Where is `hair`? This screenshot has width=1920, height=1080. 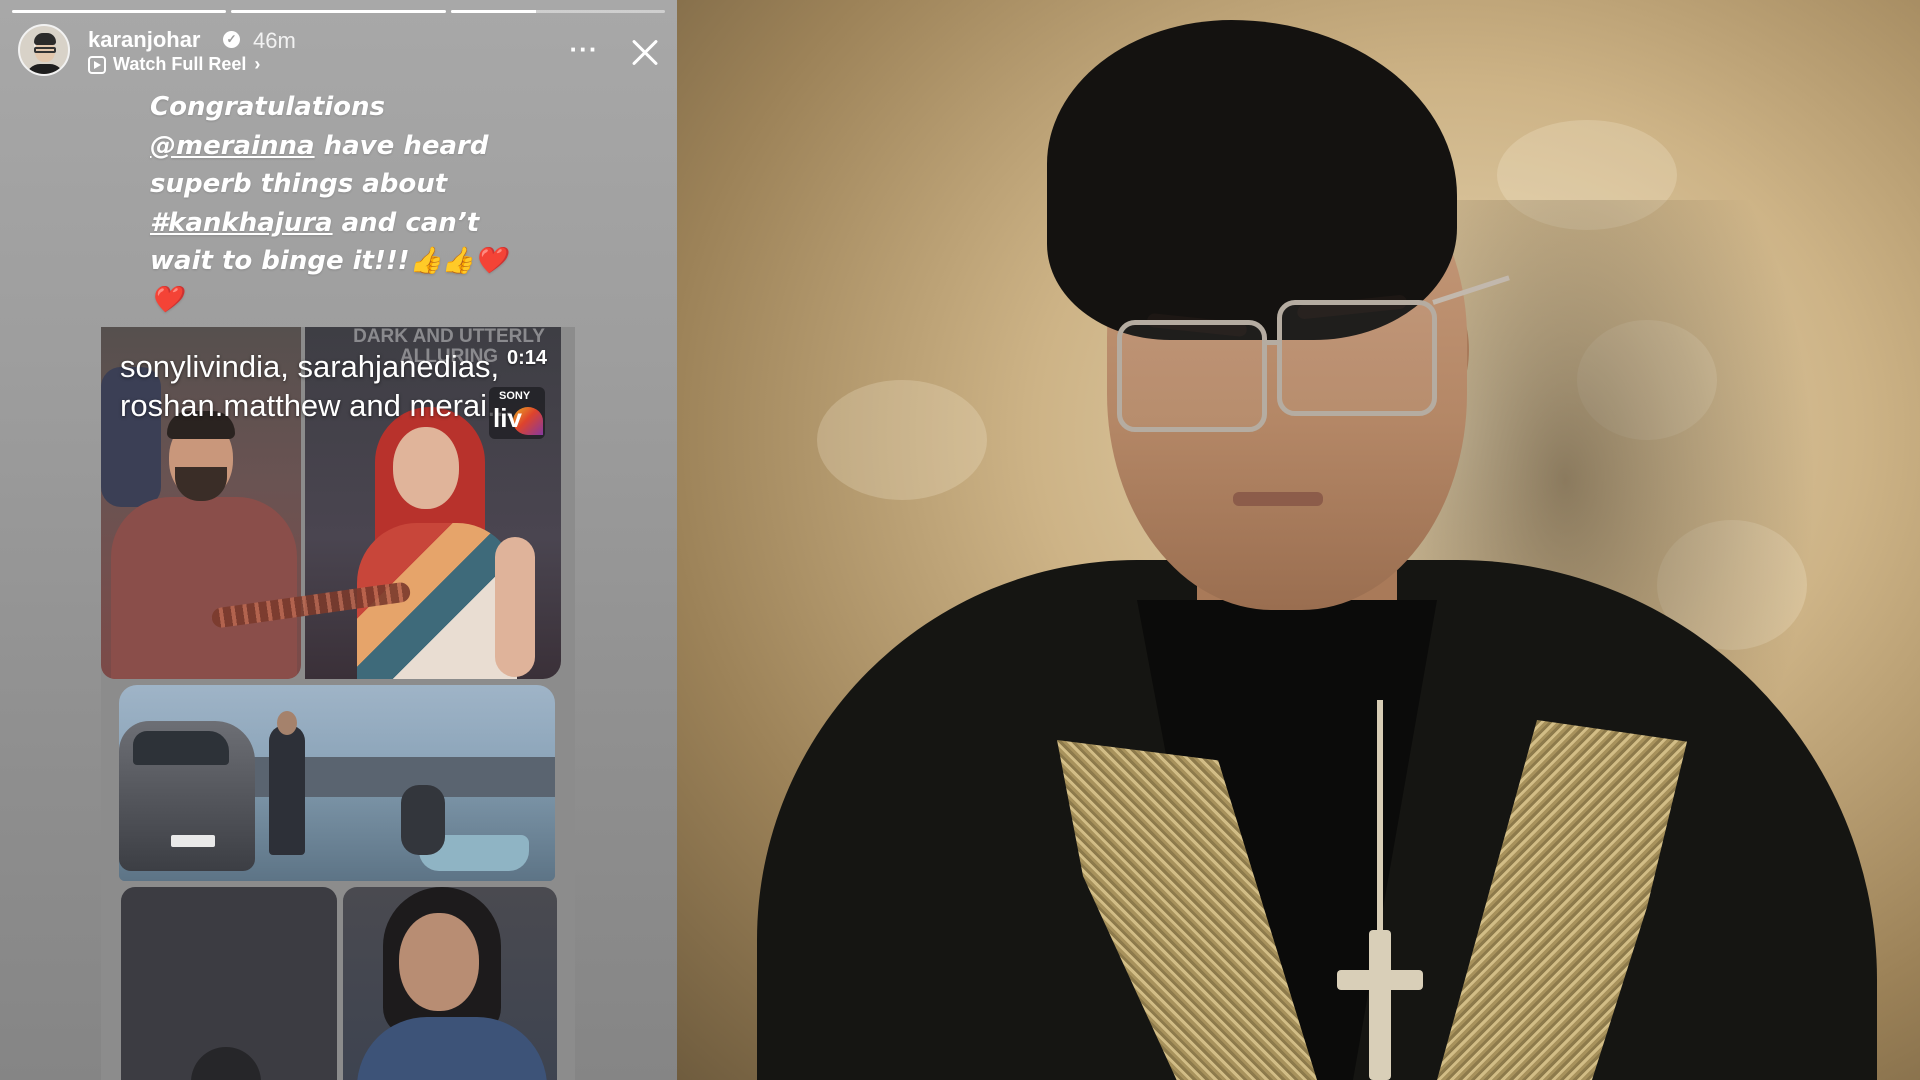
hair is located at coordinates (1252, 180).